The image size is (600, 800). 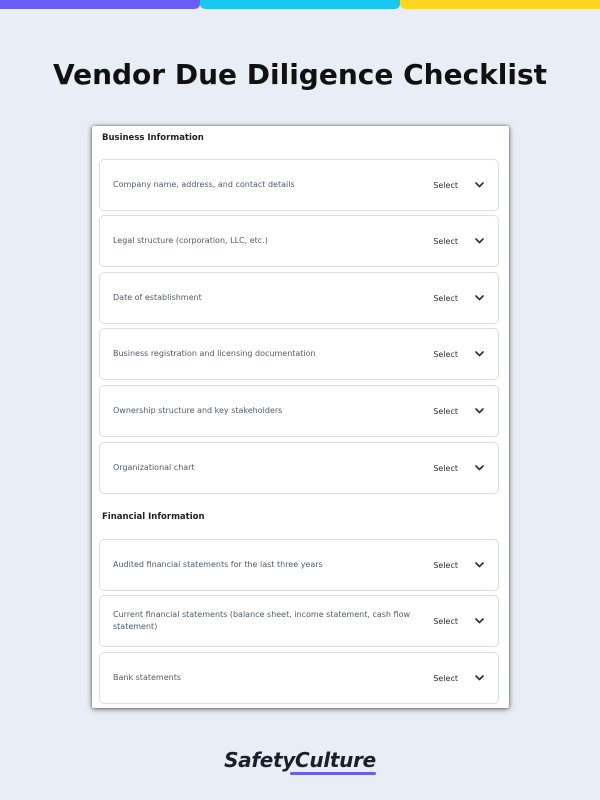 I want to click on page-title: Vendor Due Diligence Checklist, so click(x=300, y=74).